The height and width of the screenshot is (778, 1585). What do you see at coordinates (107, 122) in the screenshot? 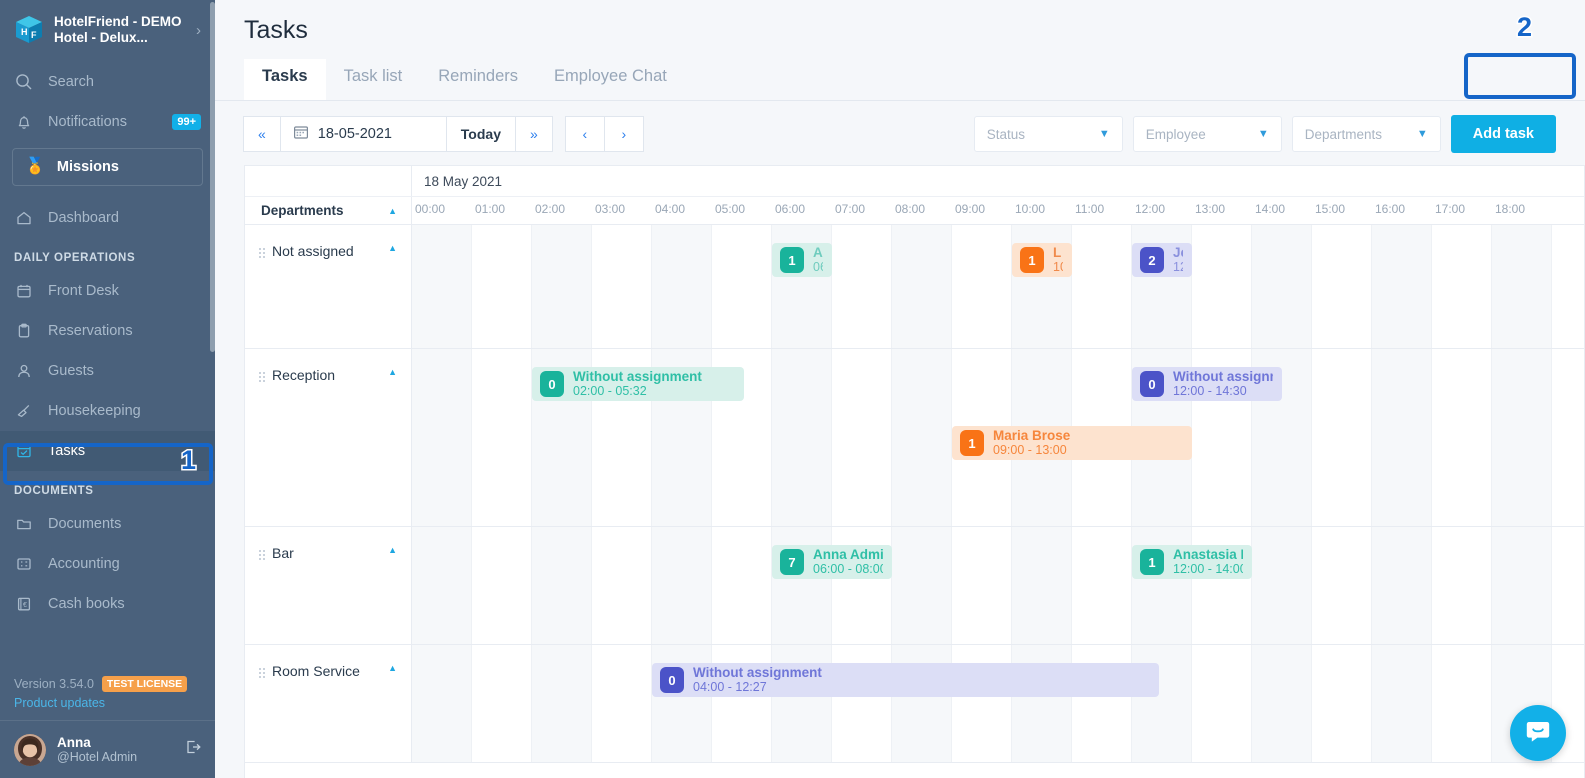
I see `sidebar-item-notifications: Notifications 99+` at bounding box center [107, 122].